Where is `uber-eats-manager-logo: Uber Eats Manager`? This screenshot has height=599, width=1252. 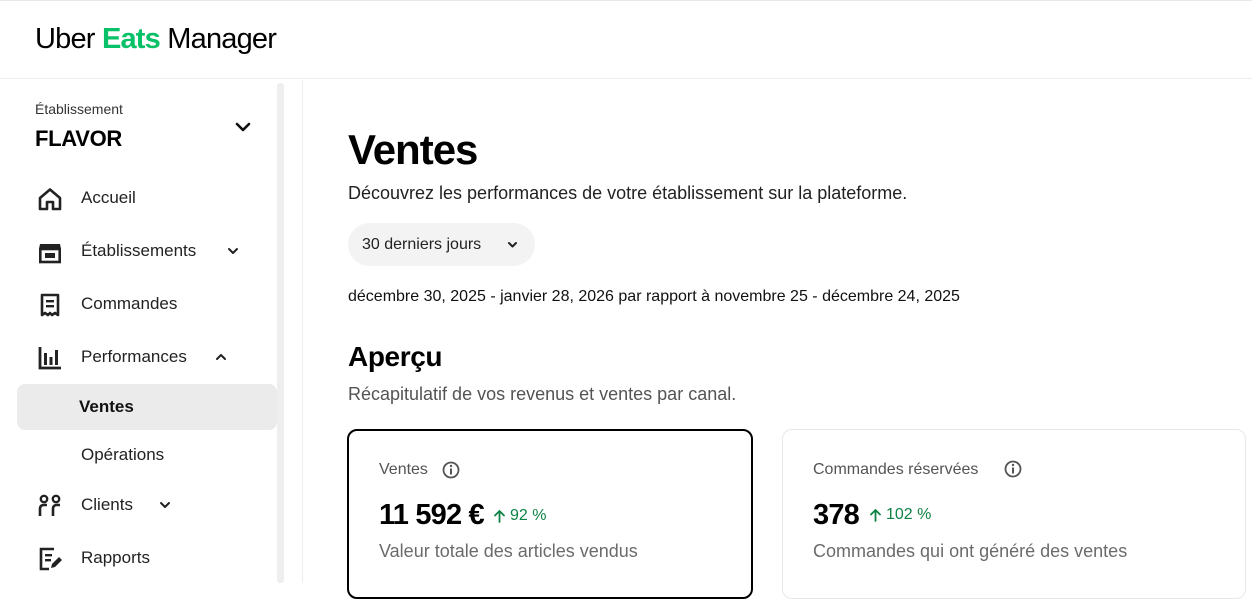
uber-eats-manager-logo: Uber Eats Manager is located at coordinates (156, 39).